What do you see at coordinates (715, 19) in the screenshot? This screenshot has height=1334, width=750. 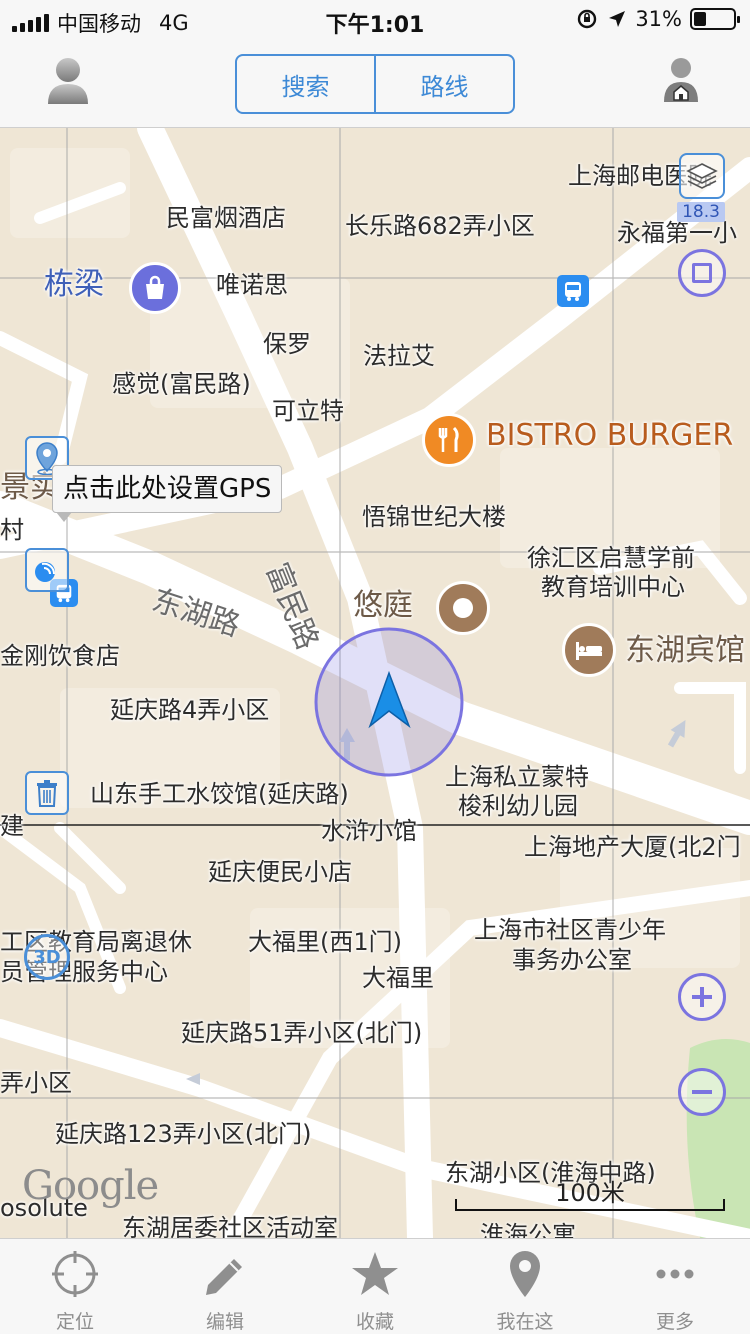 I see `battery-icon` at bounding box center [715, 19].